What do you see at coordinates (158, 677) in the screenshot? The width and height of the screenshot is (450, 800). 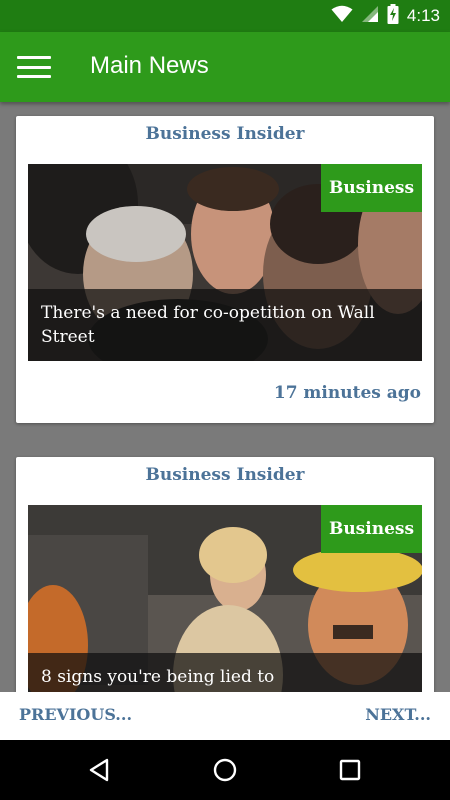 I see `article-headline: 8 signs you're being lied to` at bounding box center [158, 677].